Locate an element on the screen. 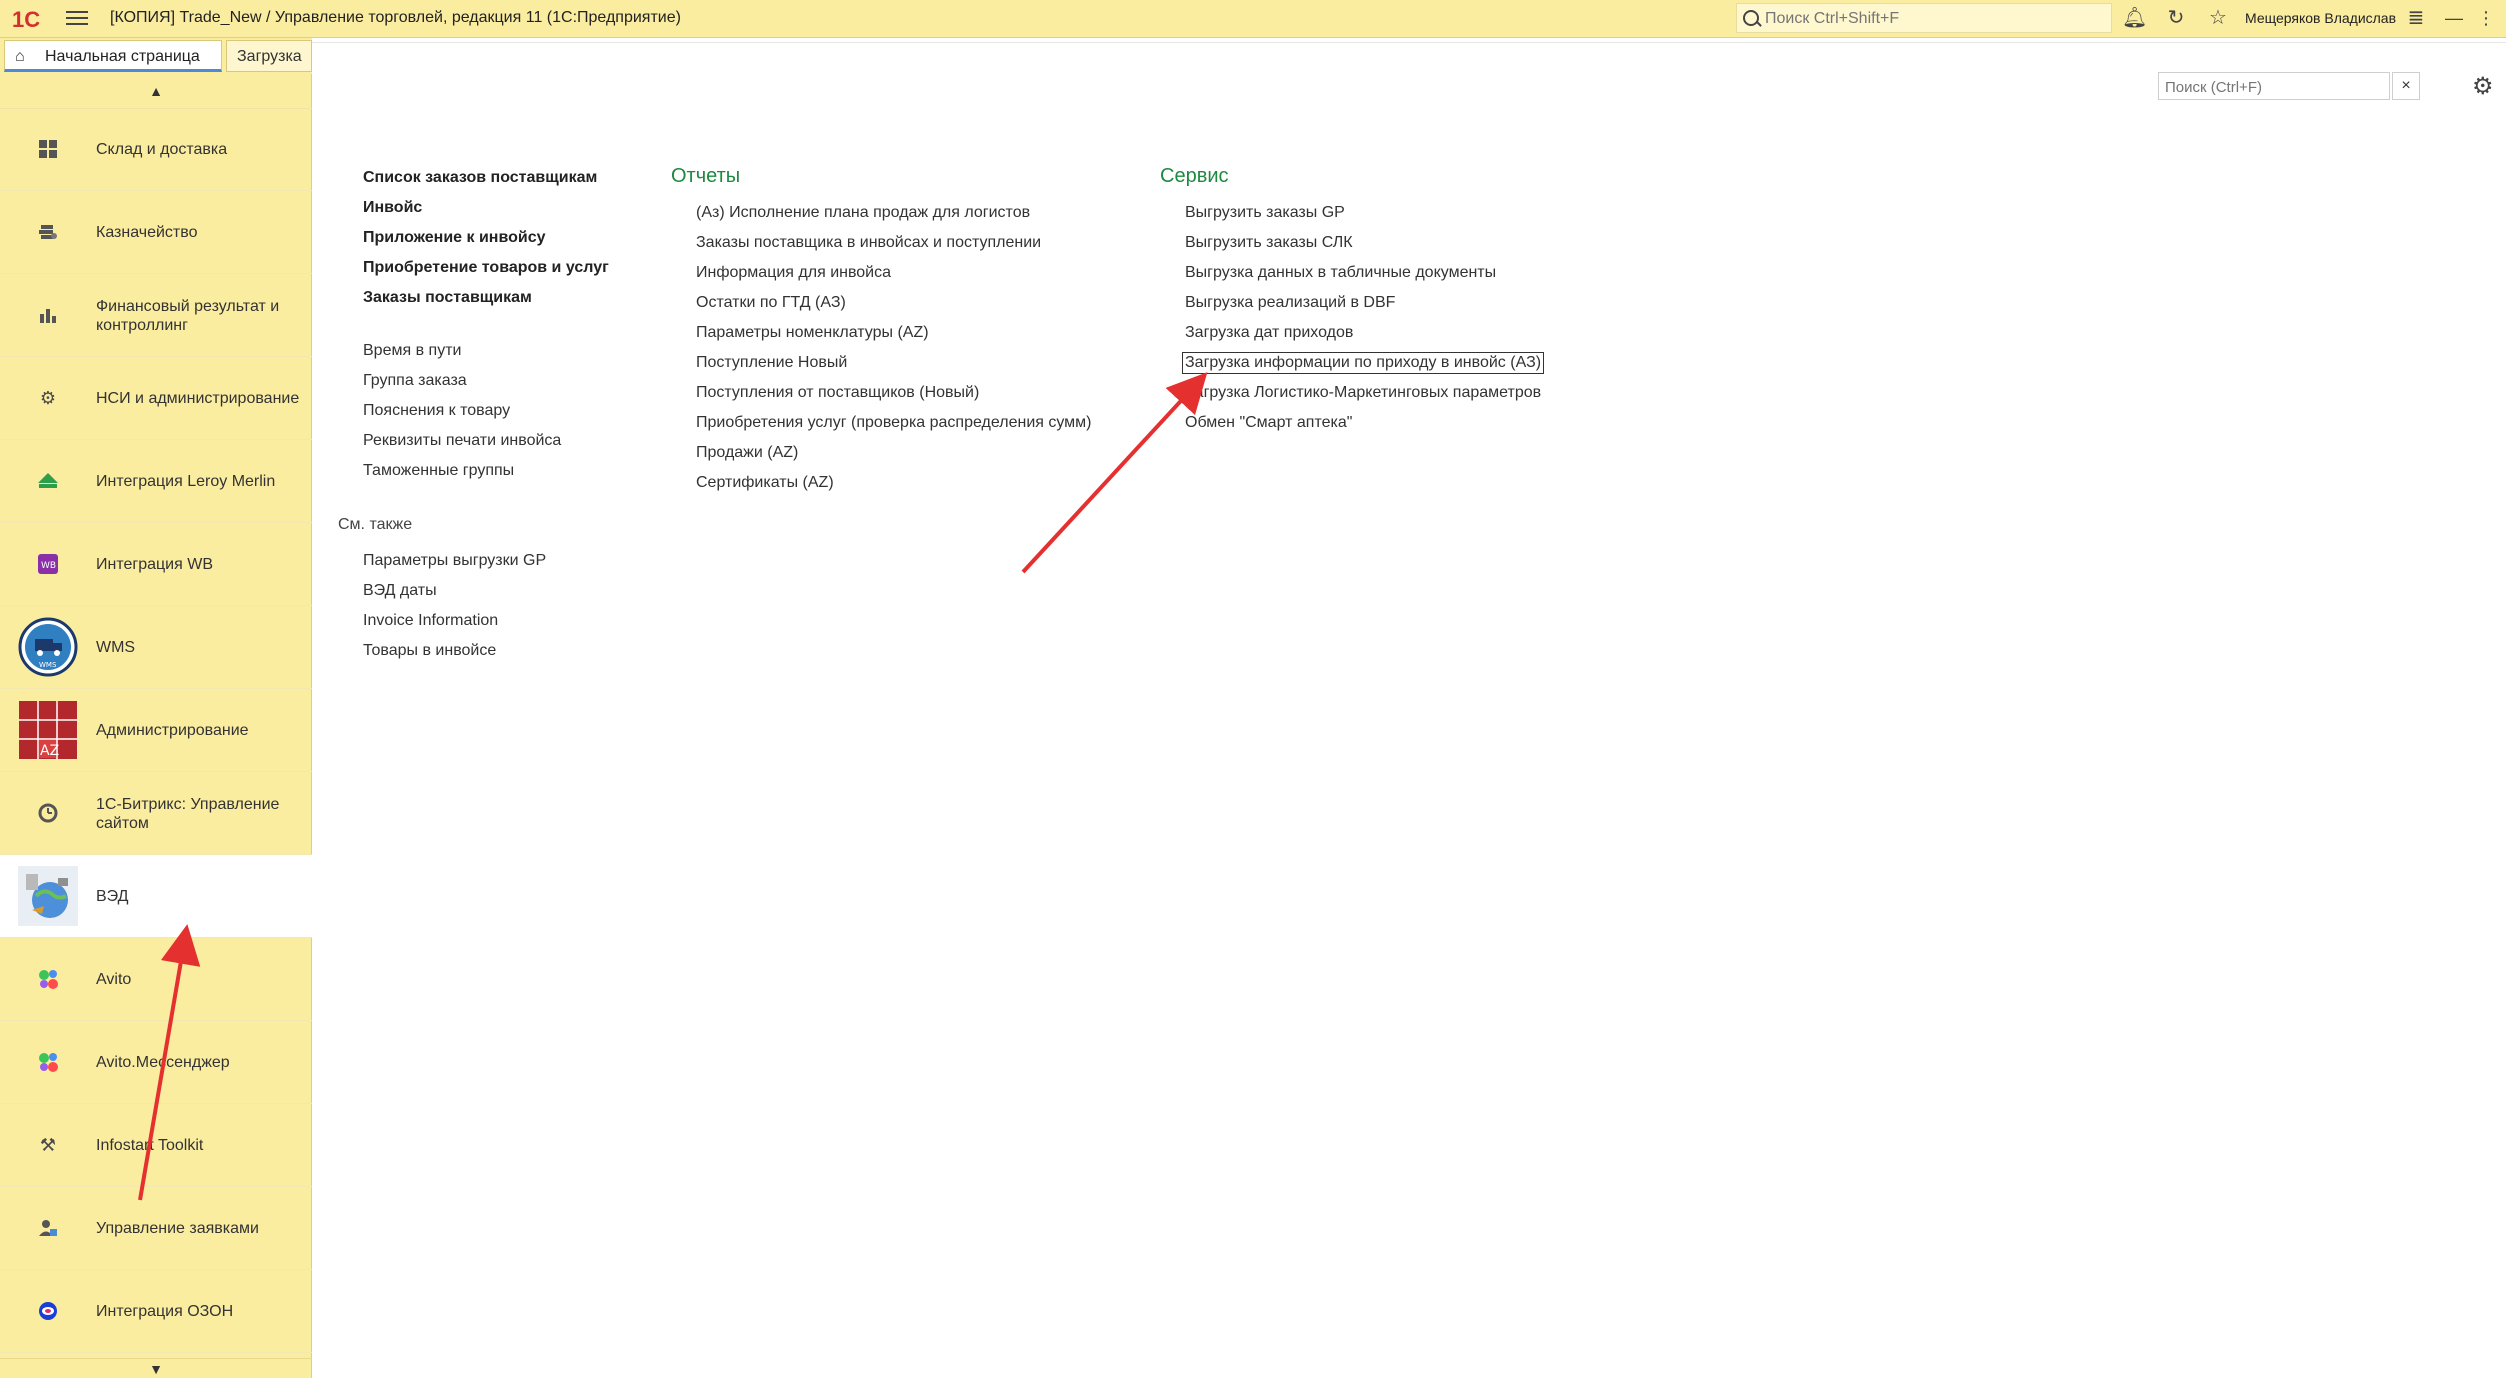 The image size is (2506, 1393). wb-icon: WB is located at coordinates (48, 564).